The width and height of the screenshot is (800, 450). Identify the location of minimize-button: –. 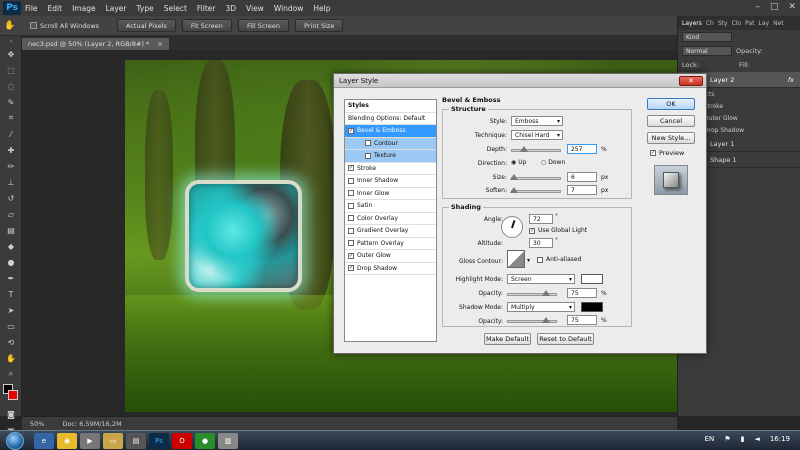
(757, 7).